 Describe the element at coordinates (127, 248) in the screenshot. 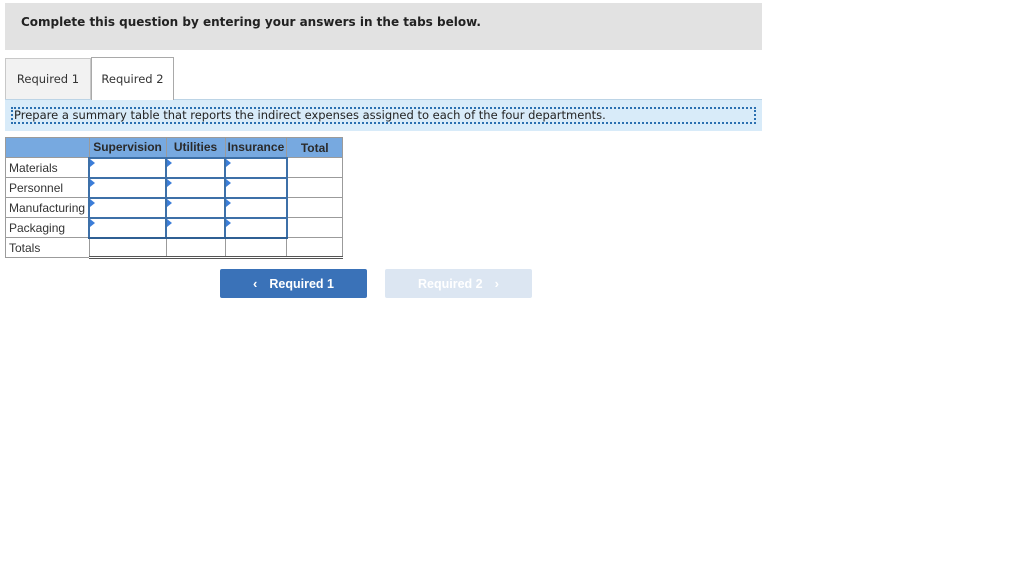

I see `totals-supervision-cell` at that location.